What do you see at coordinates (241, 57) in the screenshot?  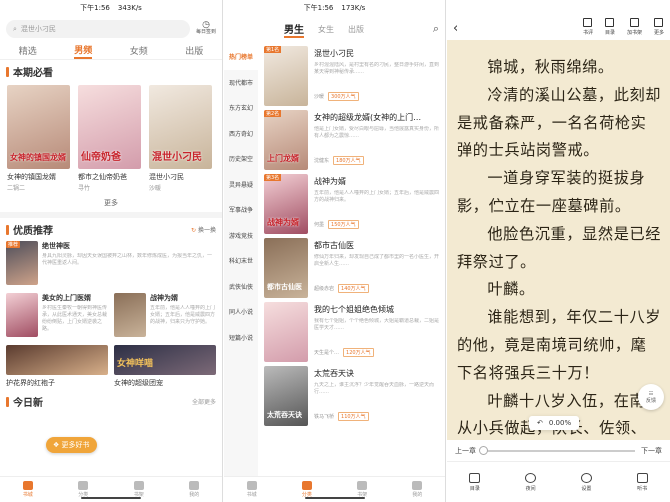 I see `sidebar-item-hot: 热门榜单` at bounding box center [241, 57].